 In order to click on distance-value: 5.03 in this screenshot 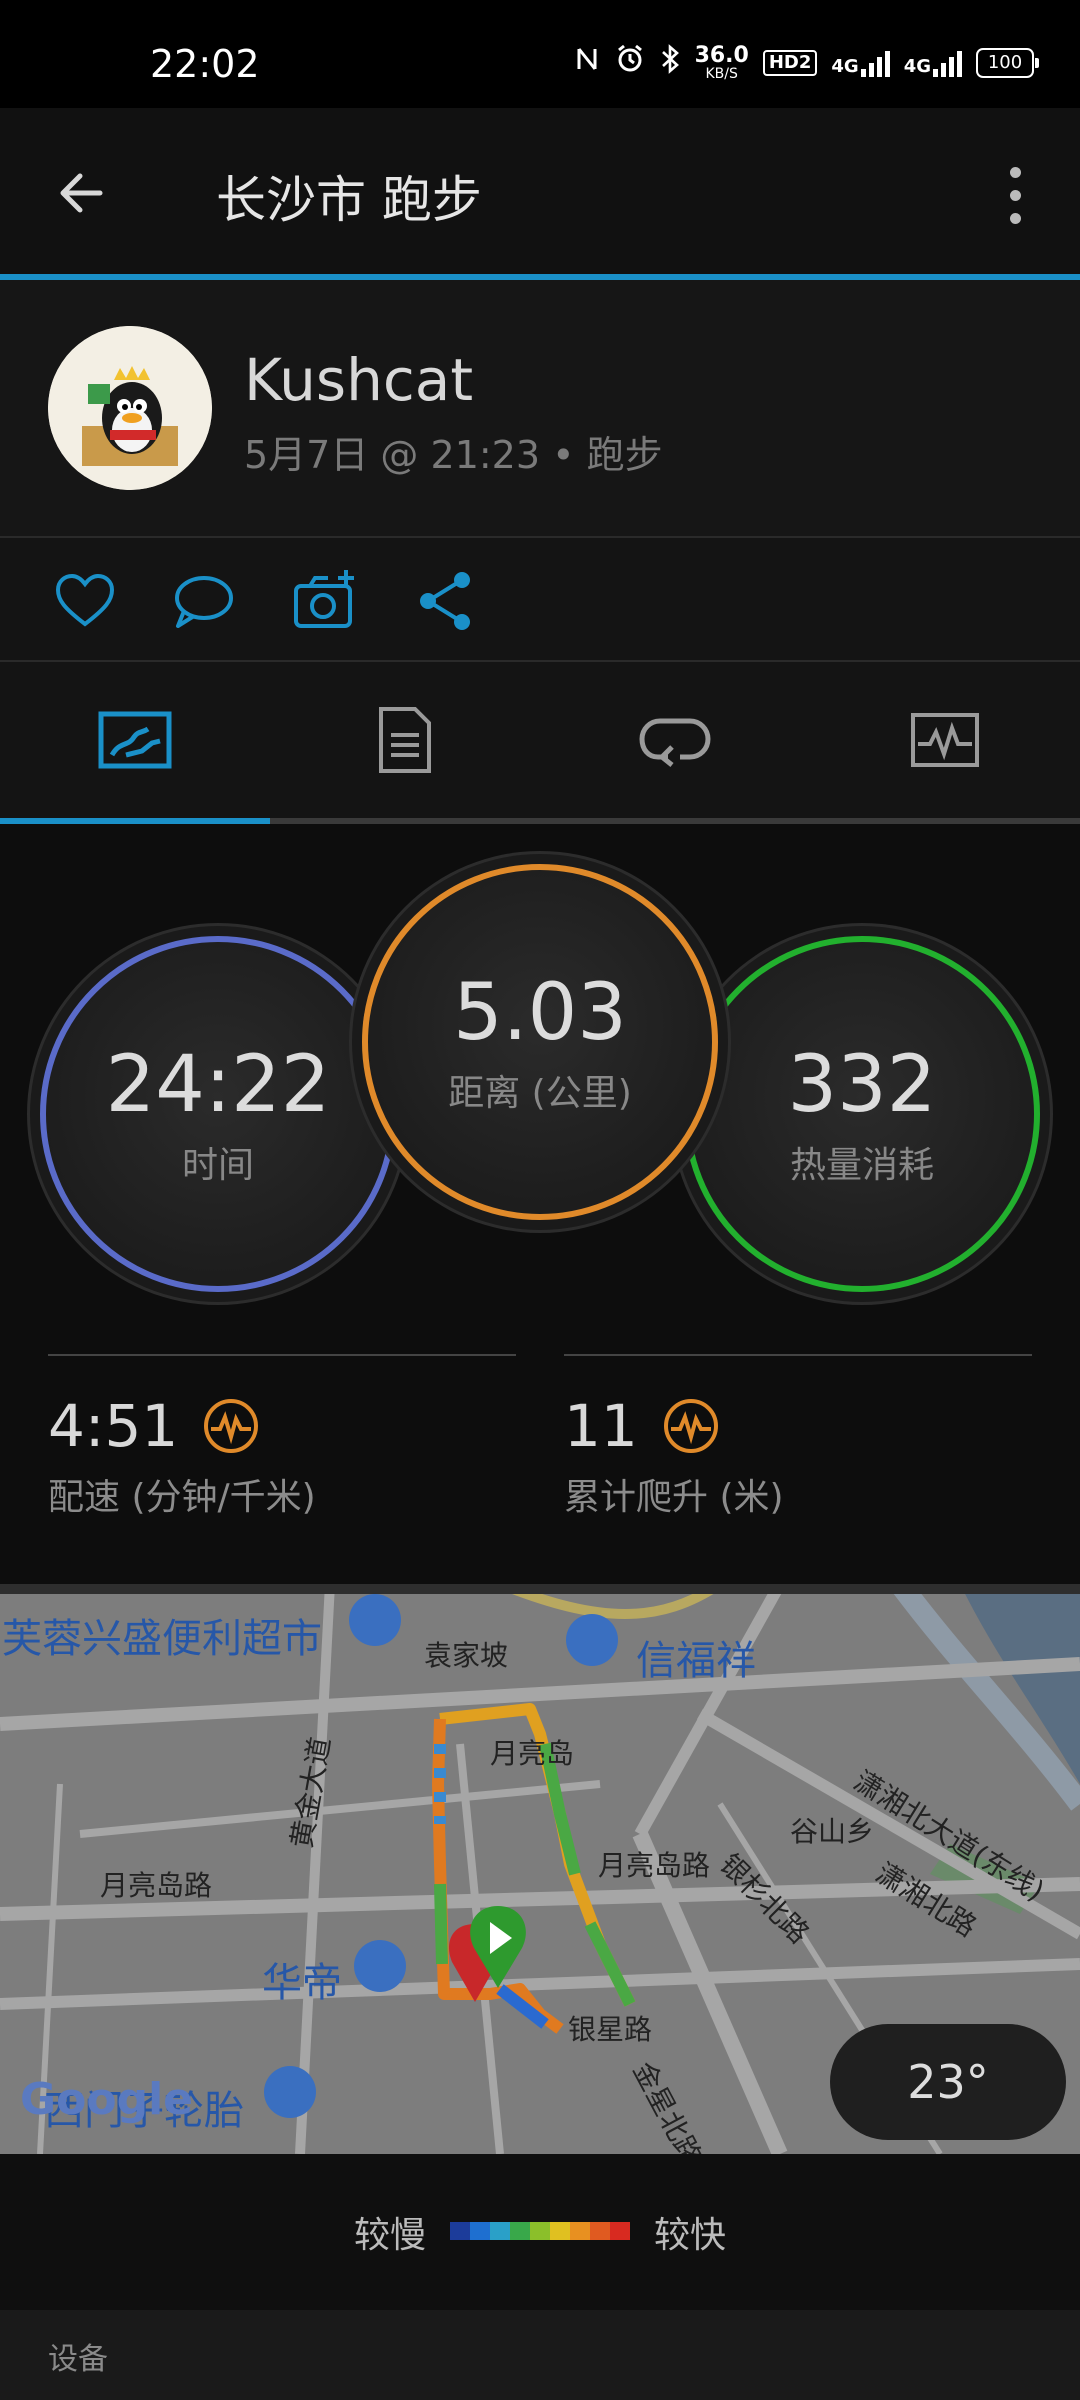, I will do `click(540, 1013)`.